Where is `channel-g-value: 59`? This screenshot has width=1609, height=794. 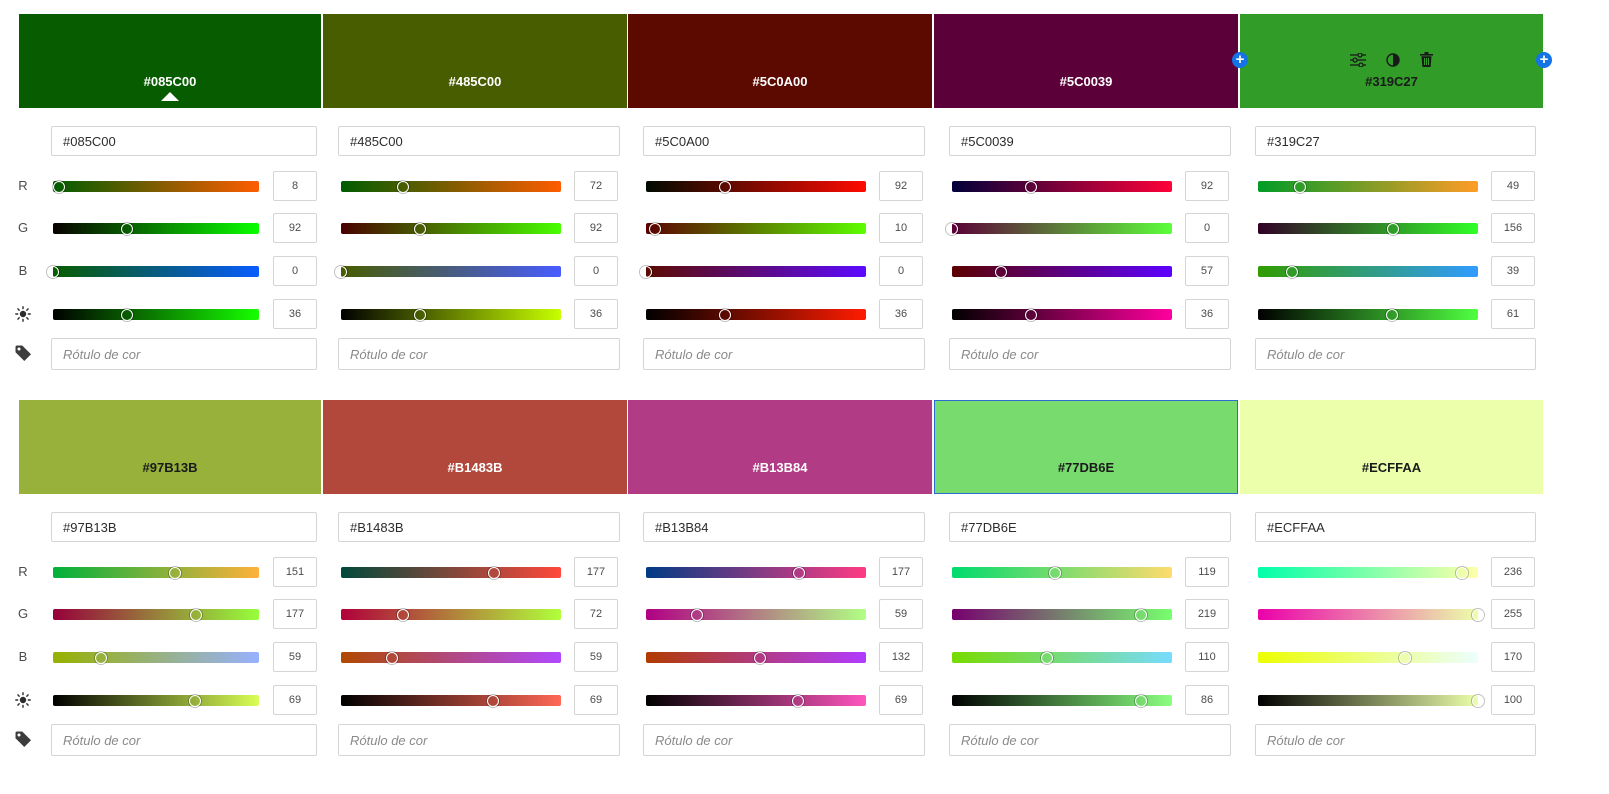 channel-g-value: 59 is located at coordinates (901, 614).